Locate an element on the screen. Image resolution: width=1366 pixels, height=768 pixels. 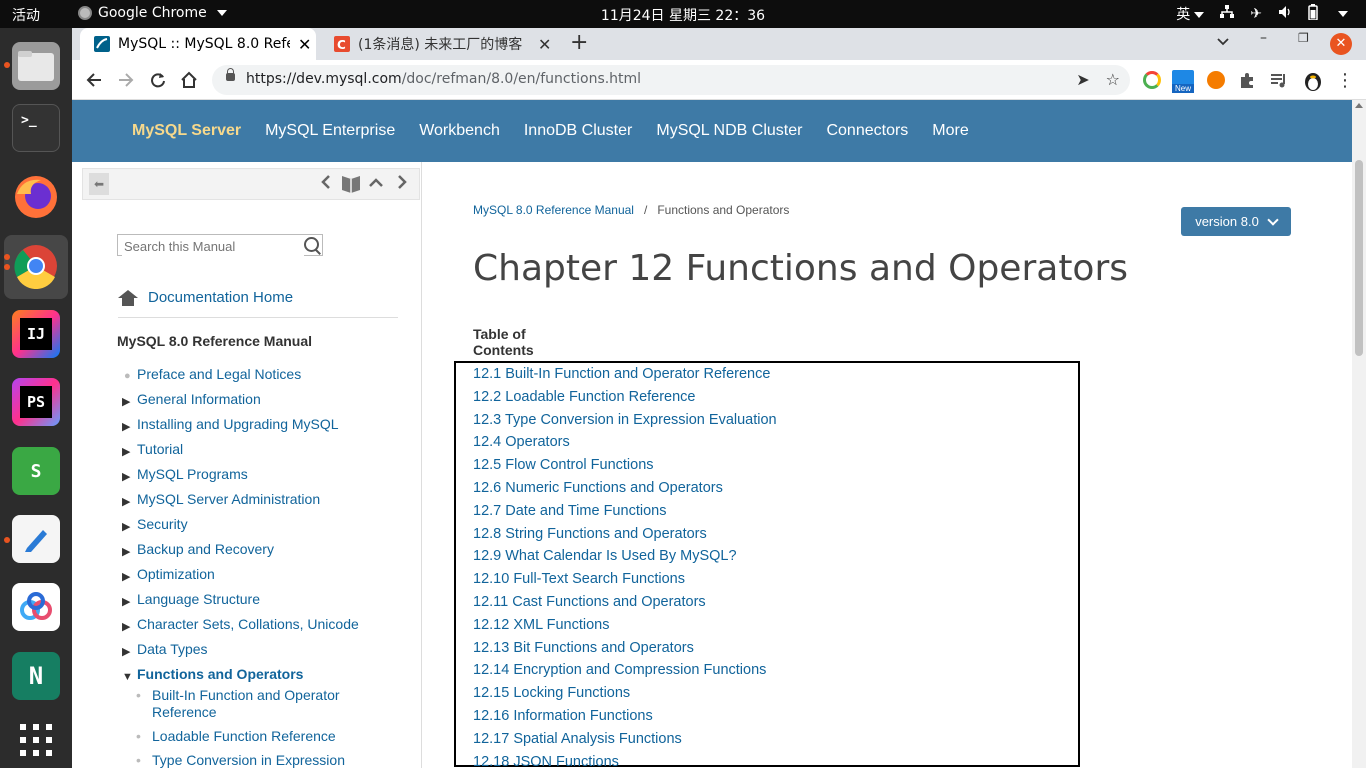
nav-workbench: Workbench is located at coordinates (459, 131).